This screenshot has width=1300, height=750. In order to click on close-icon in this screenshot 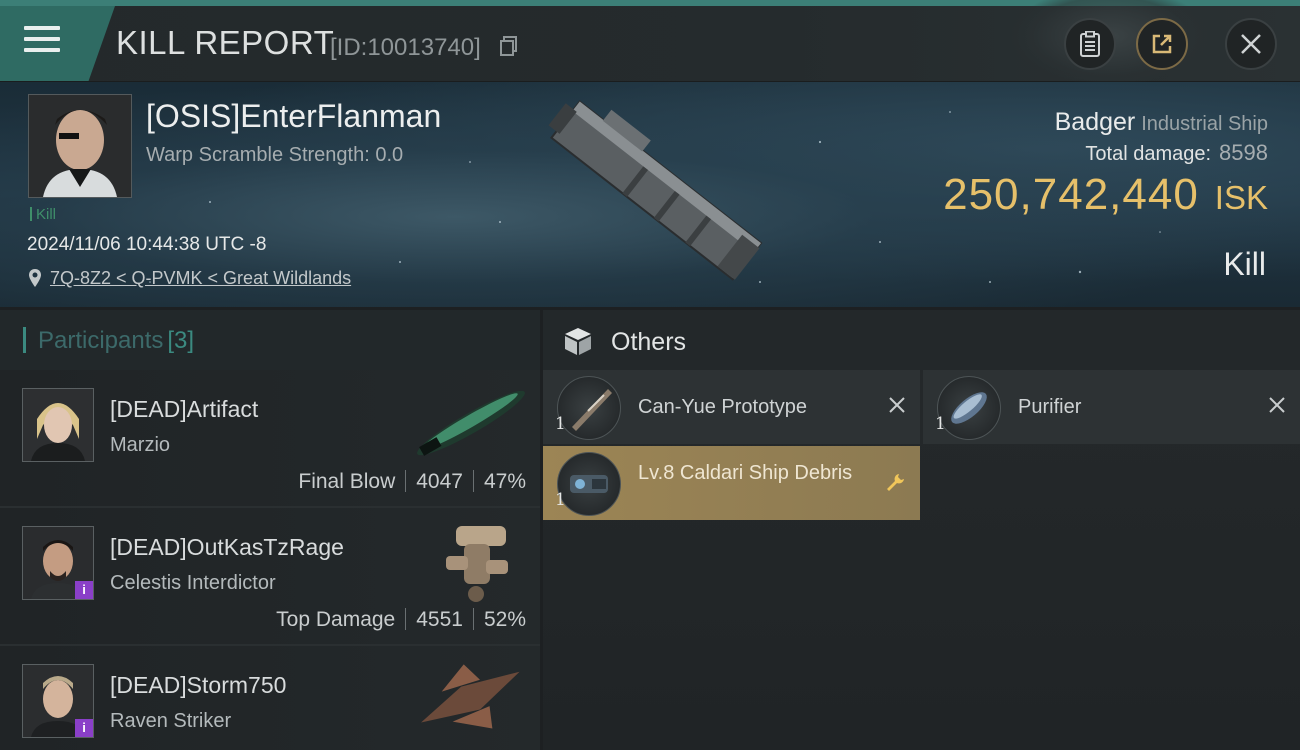, I will do `click(1251, 44)`.